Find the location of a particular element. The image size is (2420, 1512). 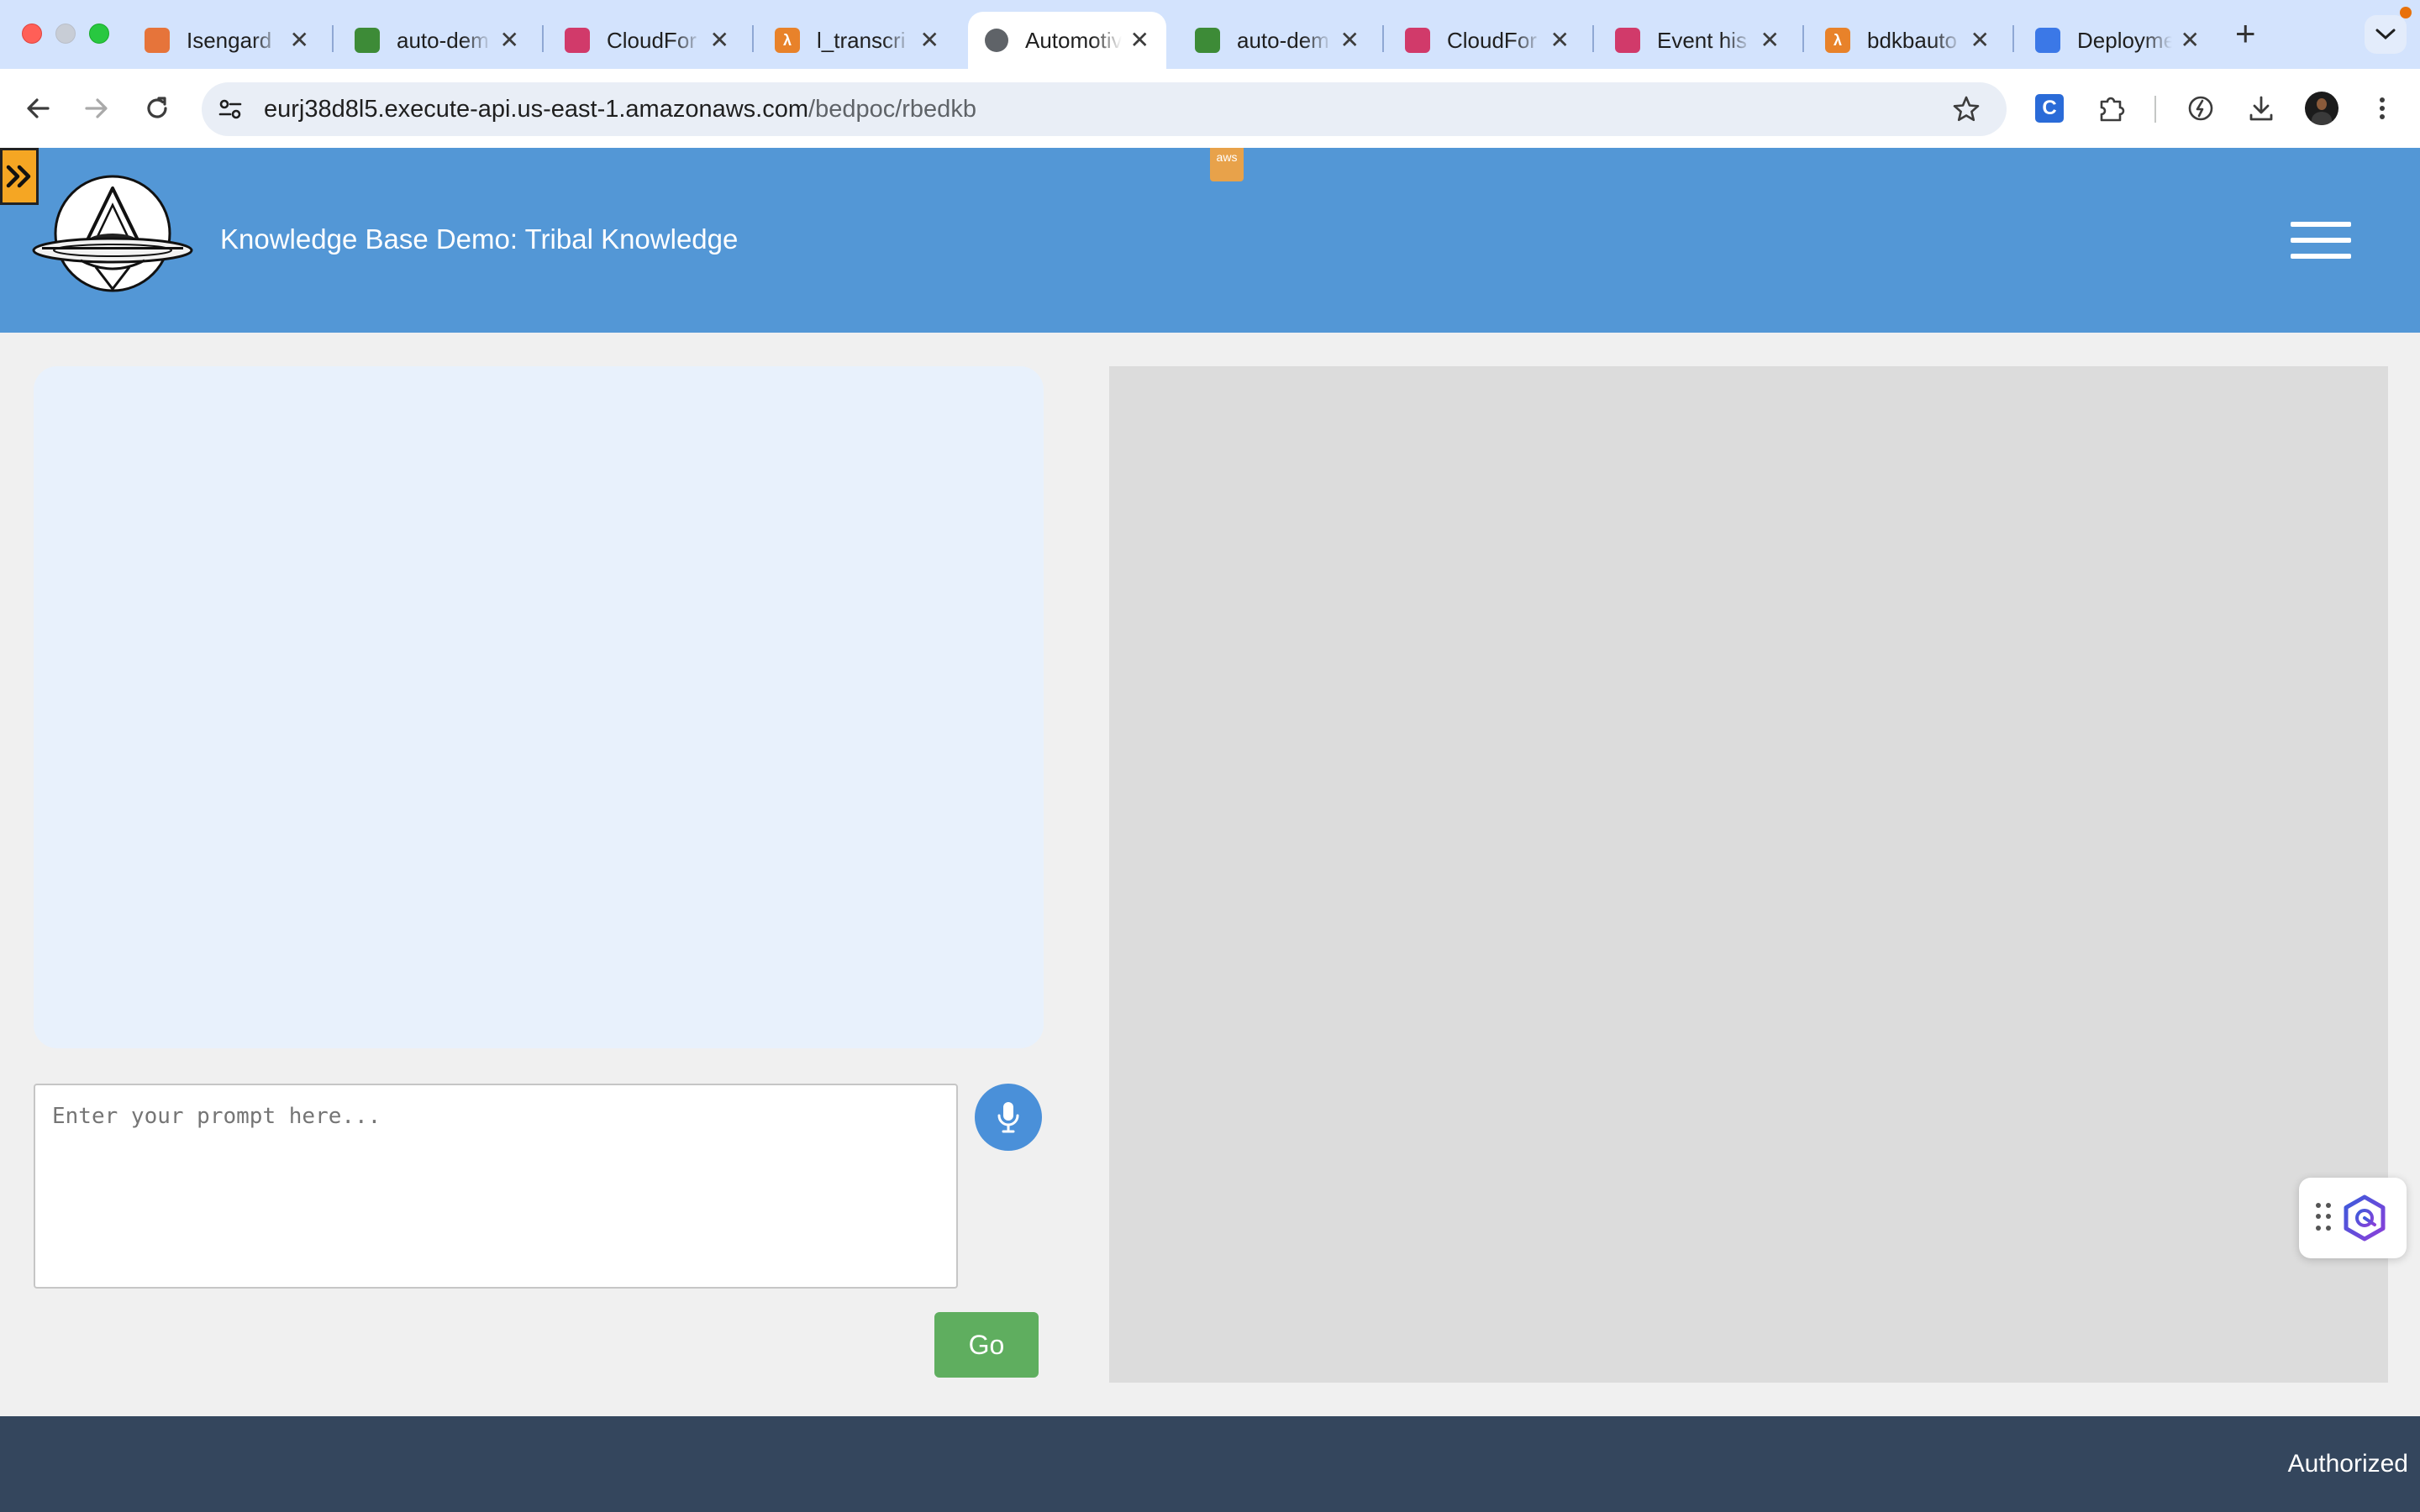

back-button is located at coordinates (38, 108).